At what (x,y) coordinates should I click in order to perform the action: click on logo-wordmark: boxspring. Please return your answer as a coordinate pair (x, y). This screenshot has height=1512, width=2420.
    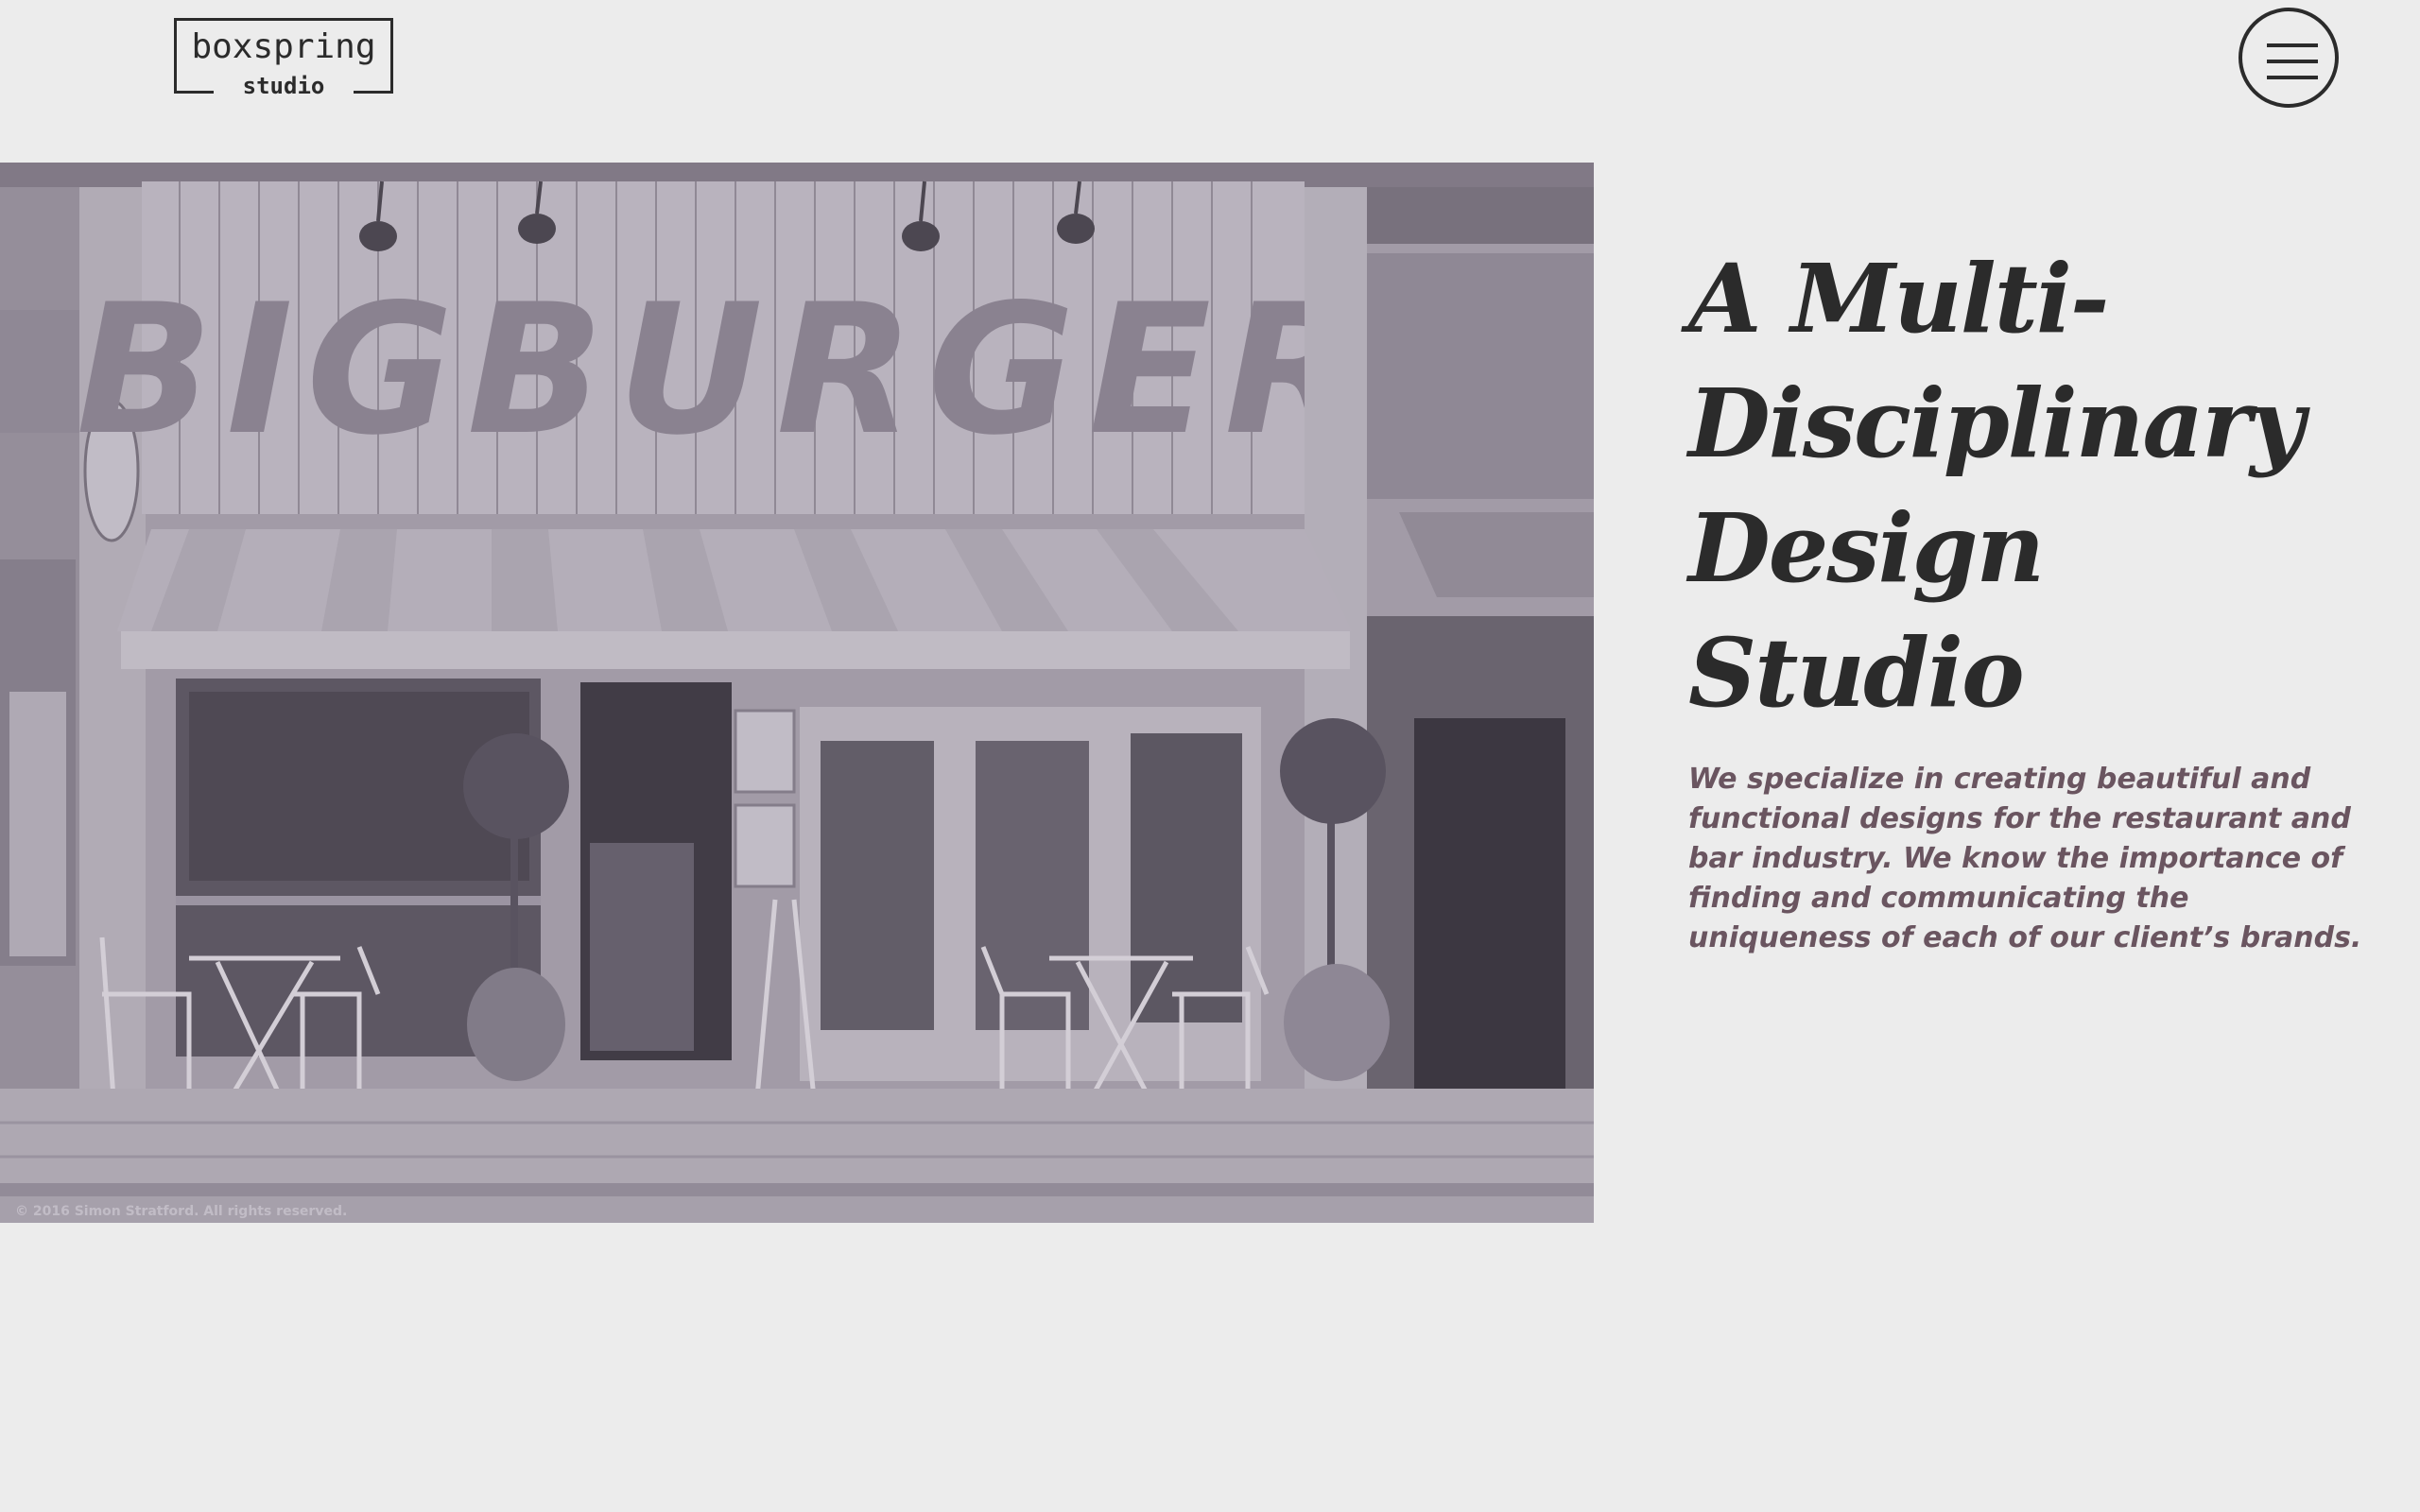
    Looking at the image, I should click on (283, 46).